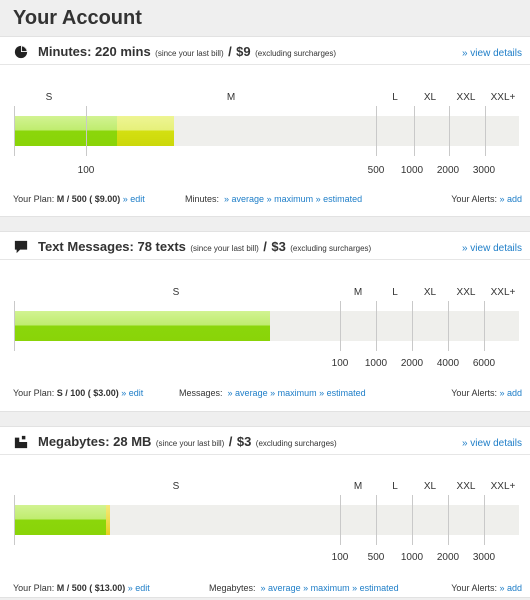 The width and height of the screenshot is (530, 600). Describe the element at coordinates (142, 326) in the screenshot. I see `text-messages-usage-fill` at that location.